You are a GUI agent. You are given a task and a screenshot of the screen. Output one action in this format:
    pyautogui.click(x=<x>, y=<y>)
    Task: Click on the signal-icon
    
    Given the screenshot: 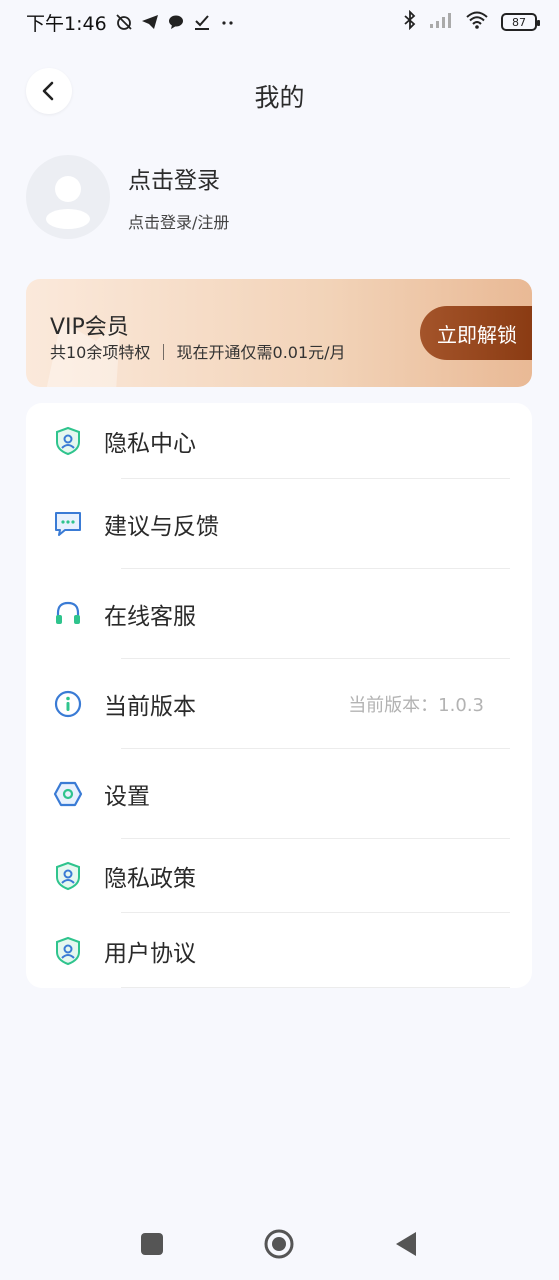 What is the action you would take?
    pyautogui.click(x=441, y=22)
    